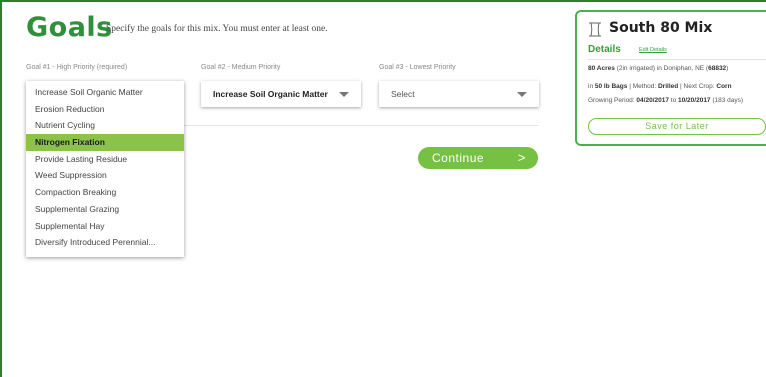  Describe the element at coordinates (601, 68) in the screenshot. I see `acres-value: 80 Acres` at that location.